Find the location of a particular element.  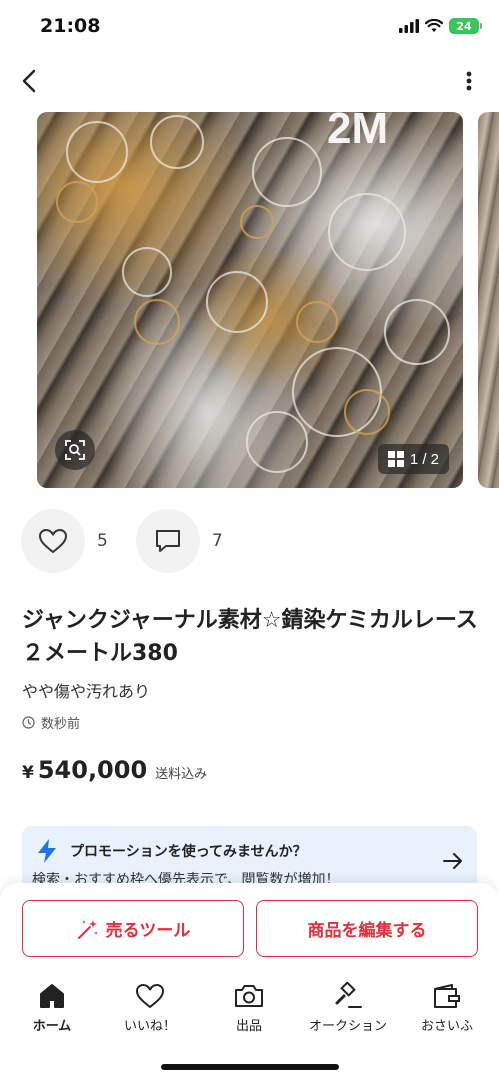

item-actions: 5 7 is located at coordinates (136, 541).